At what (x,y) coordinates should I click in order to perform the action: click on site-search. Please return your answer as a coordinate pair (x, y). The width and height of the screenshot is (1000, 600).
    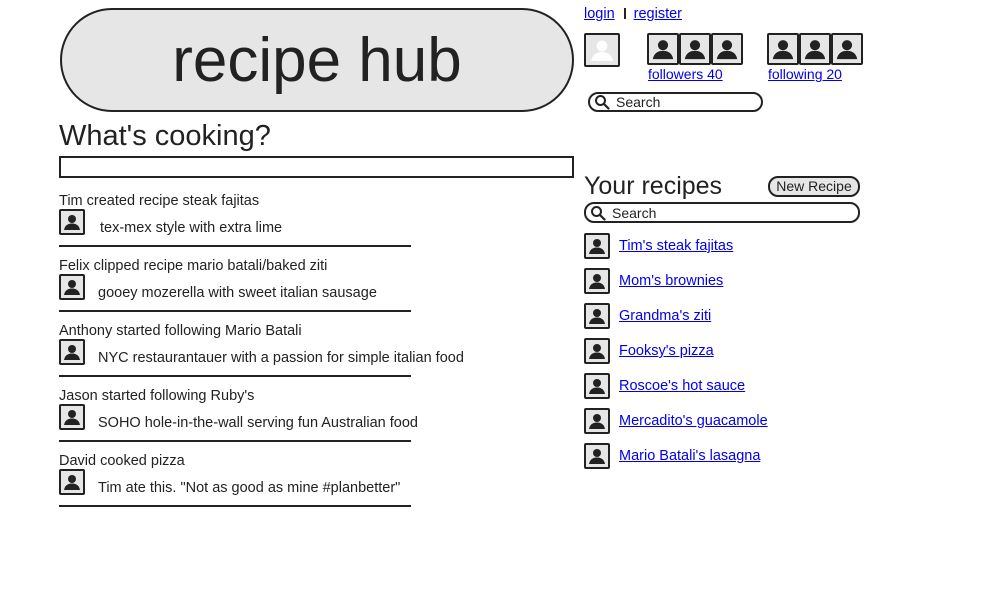
    Looking at the image, I should click on (675, 102).